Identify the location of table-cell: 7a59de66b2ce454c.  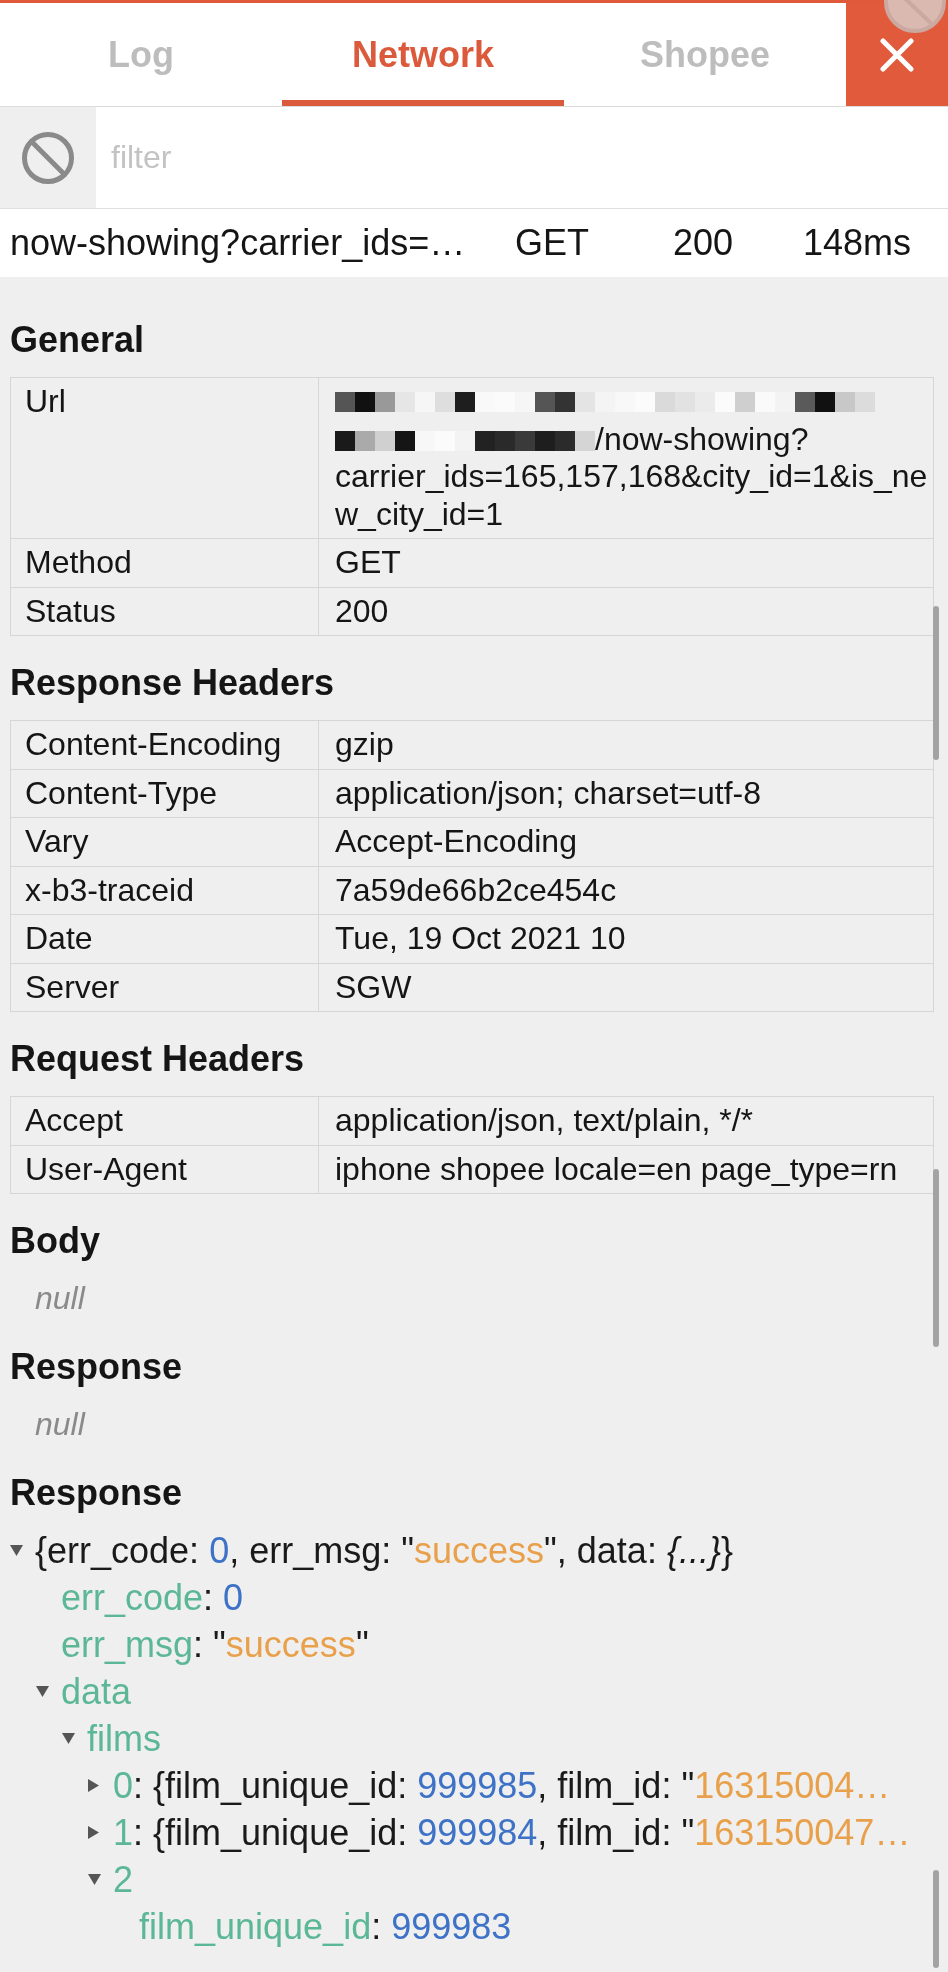
(626, 890).